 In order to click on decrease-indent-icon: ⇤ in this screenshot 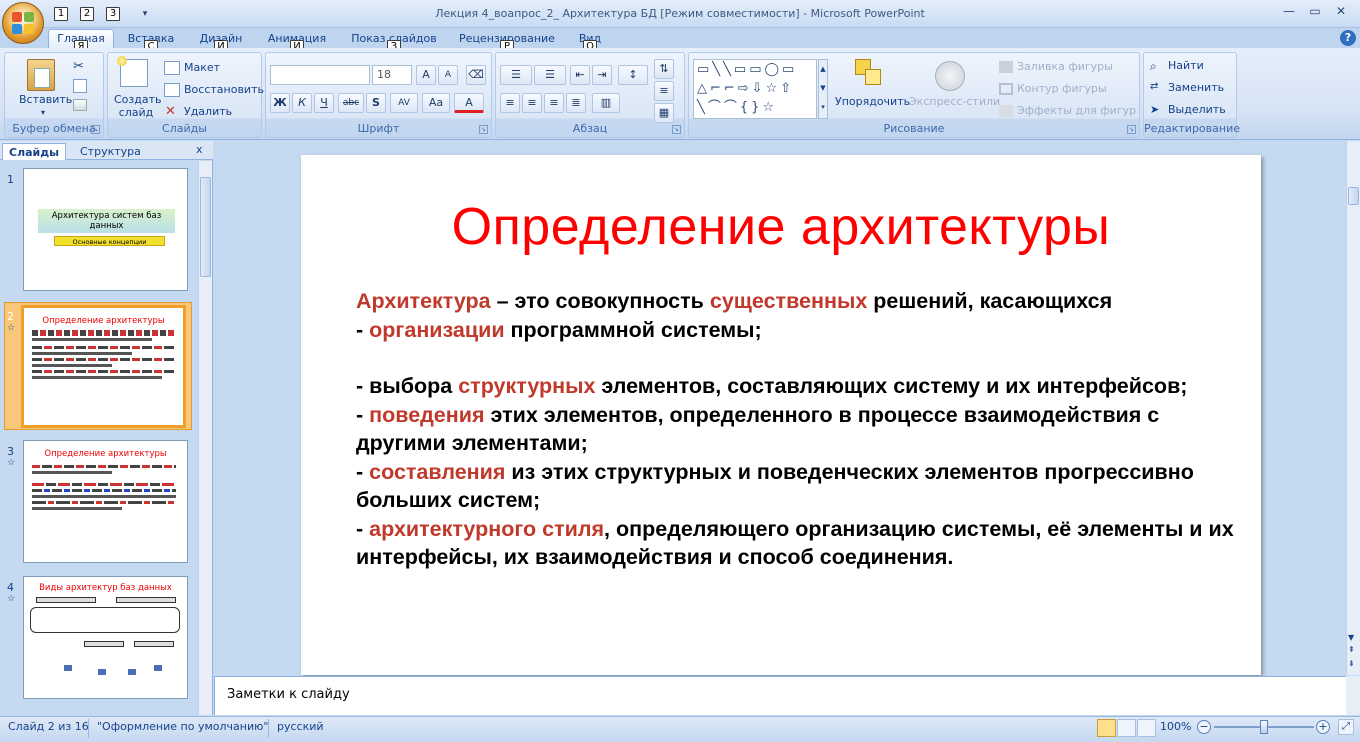, I will do `click(580, 75)`.